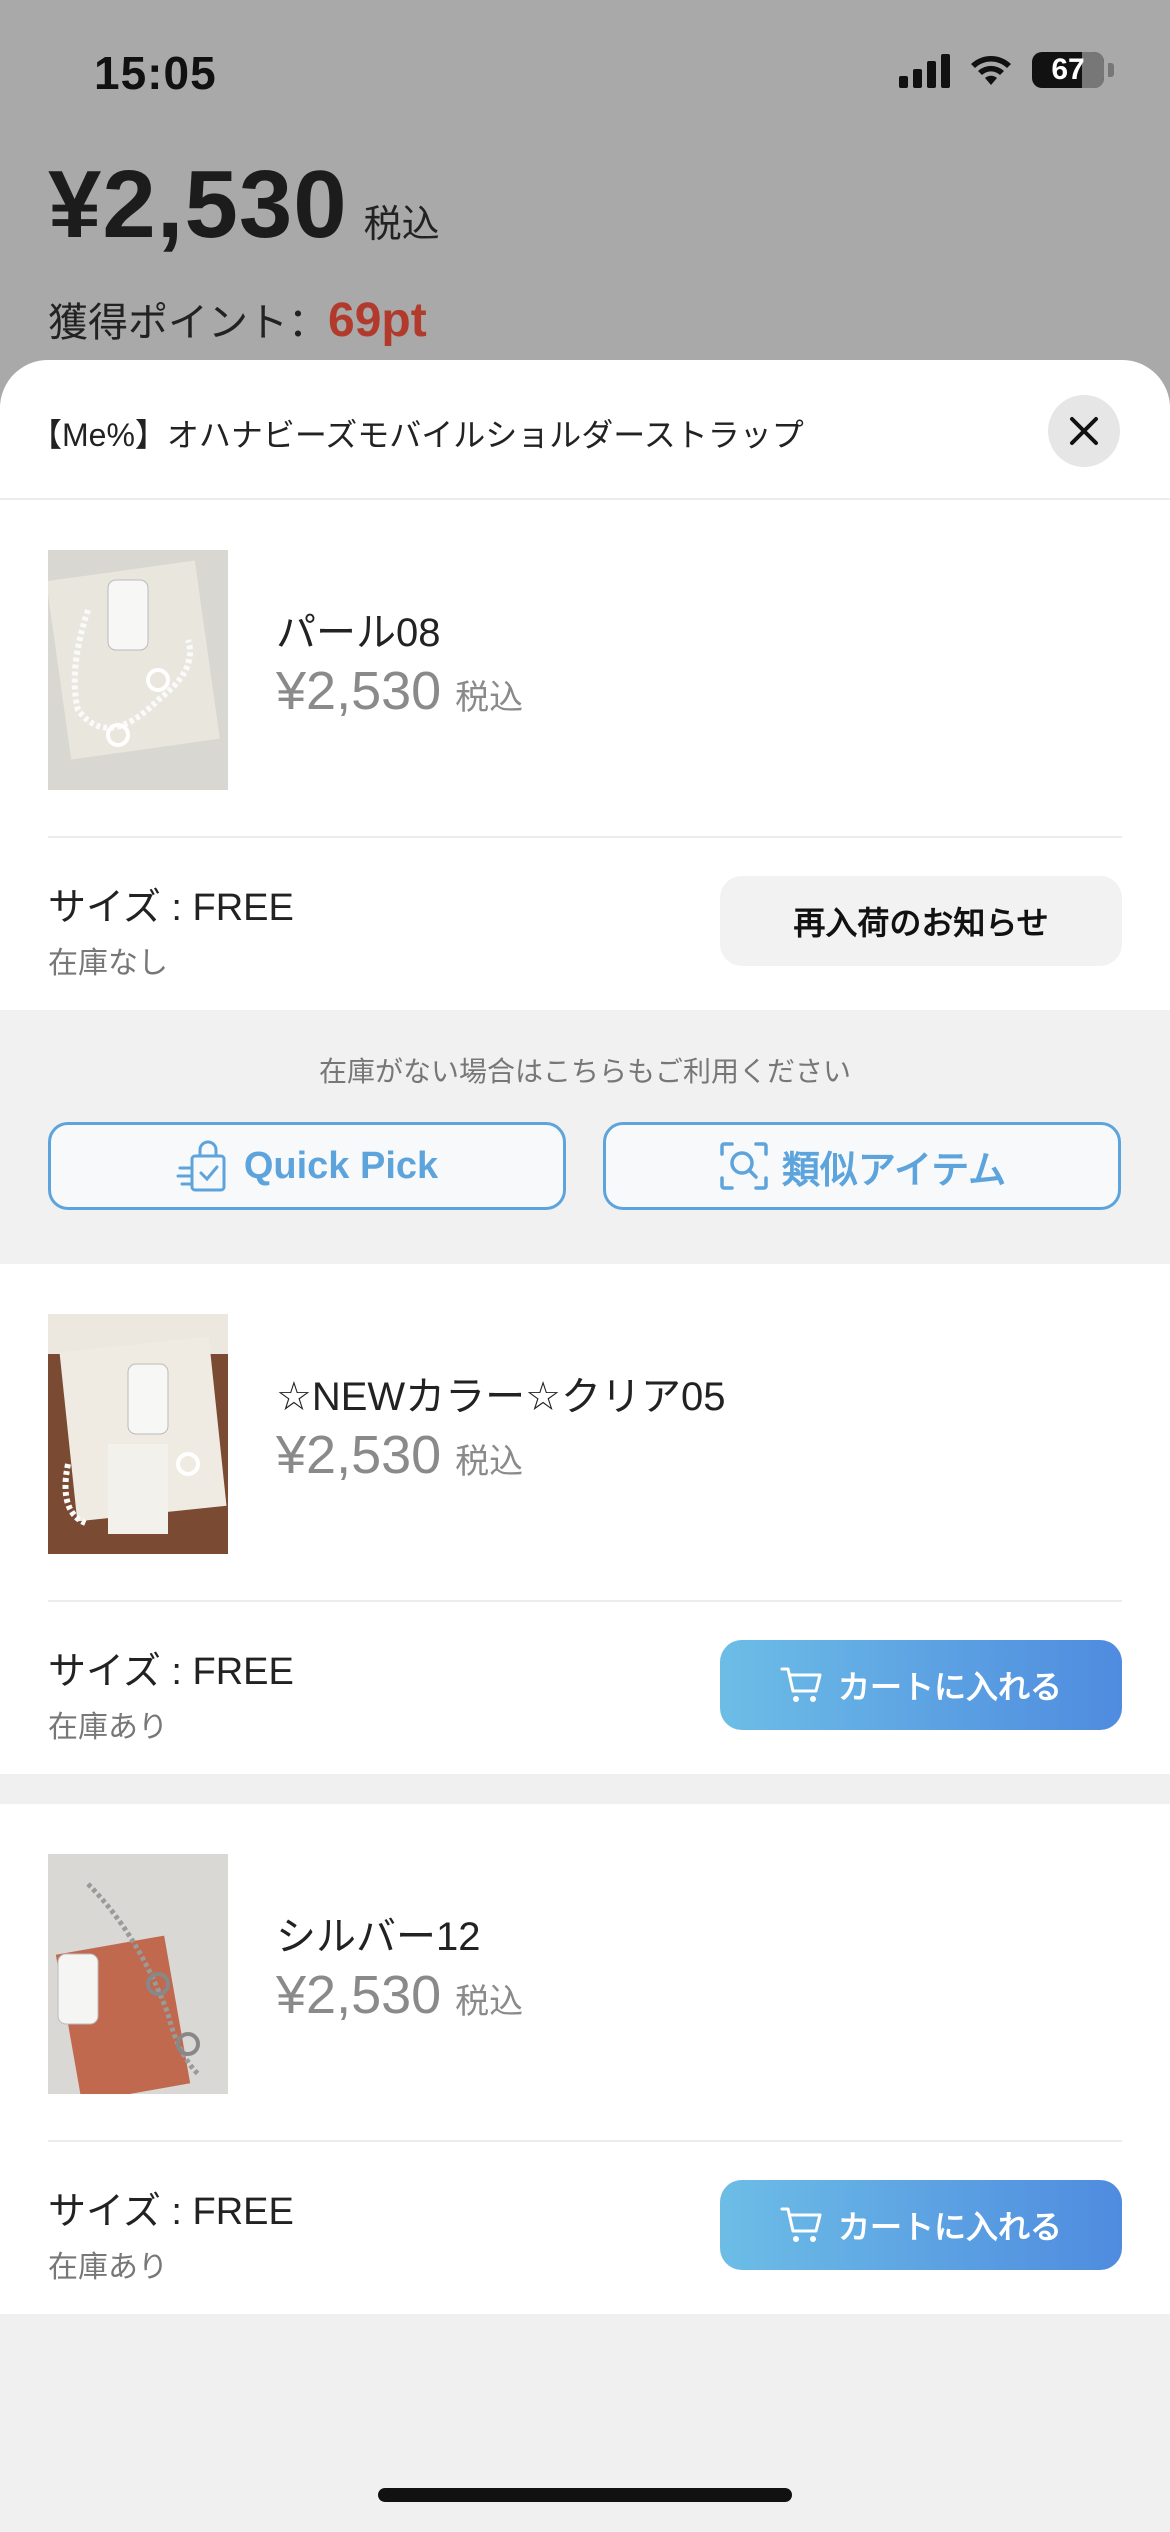 This screenshot has height=2532, width=1170. What do you see at coordinates (585, 70) in the screenshot?
I see `status-bar: 15:05 67` at bounding box center [585, 70].